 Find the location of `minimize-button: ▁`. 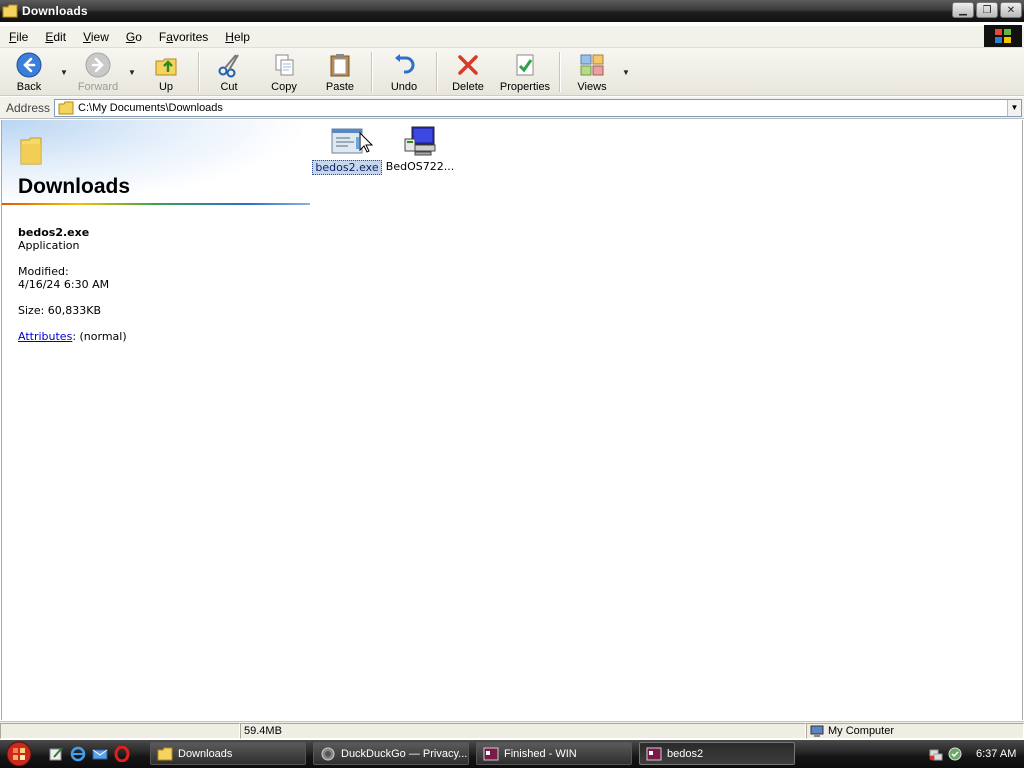

minimize-button: ▁ is located at coordinates (963, 10).